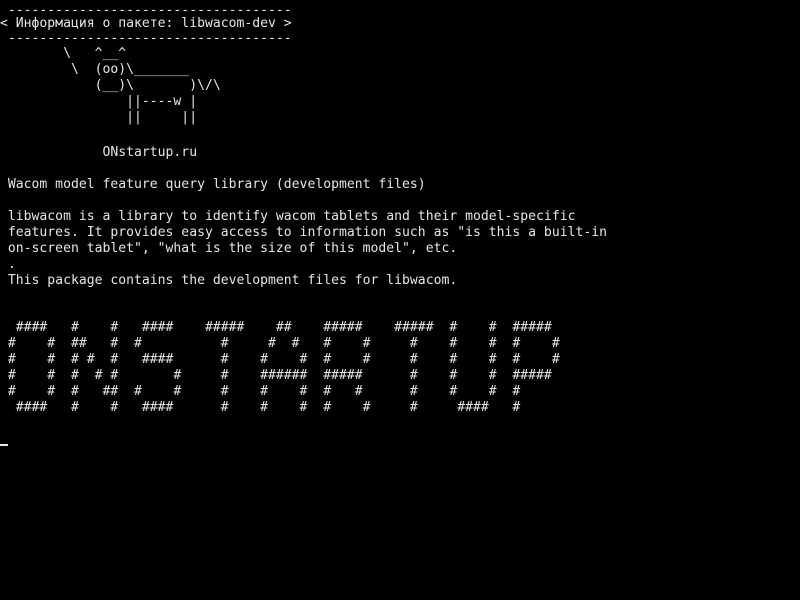 The height and width of the screenshot is (600, 800). Describe the element at coordinates (4, 445) in the screenshot. I see `text-cursor` at that location.